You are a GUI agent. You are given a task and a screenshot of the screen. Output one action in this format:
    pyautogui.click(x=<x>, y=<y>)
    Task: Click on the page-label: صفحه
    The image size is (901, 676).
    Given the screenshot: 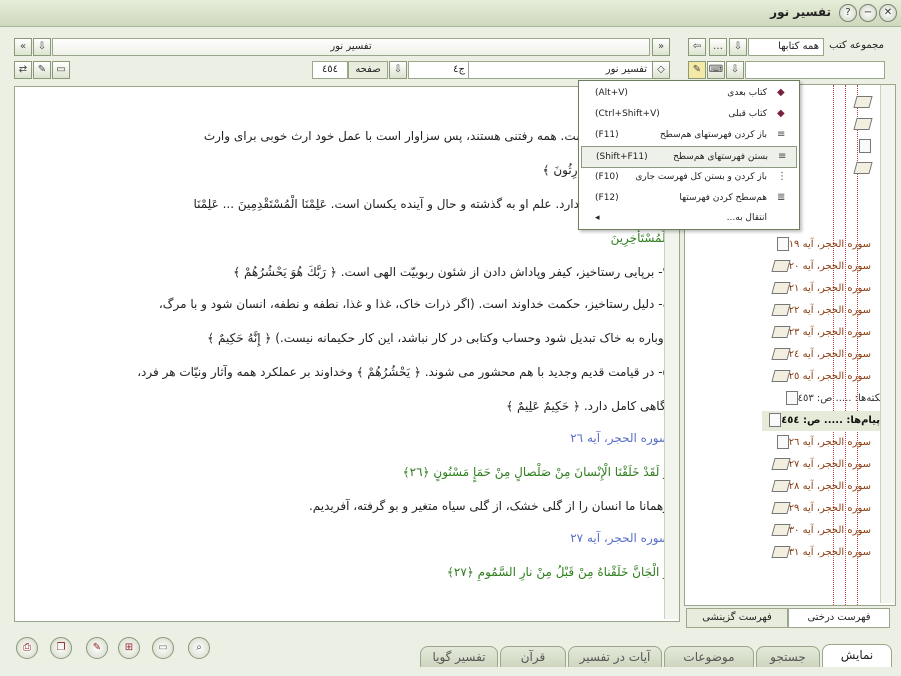 What is the action you would take?
    pyautogui.click(x=368, y=70)
    